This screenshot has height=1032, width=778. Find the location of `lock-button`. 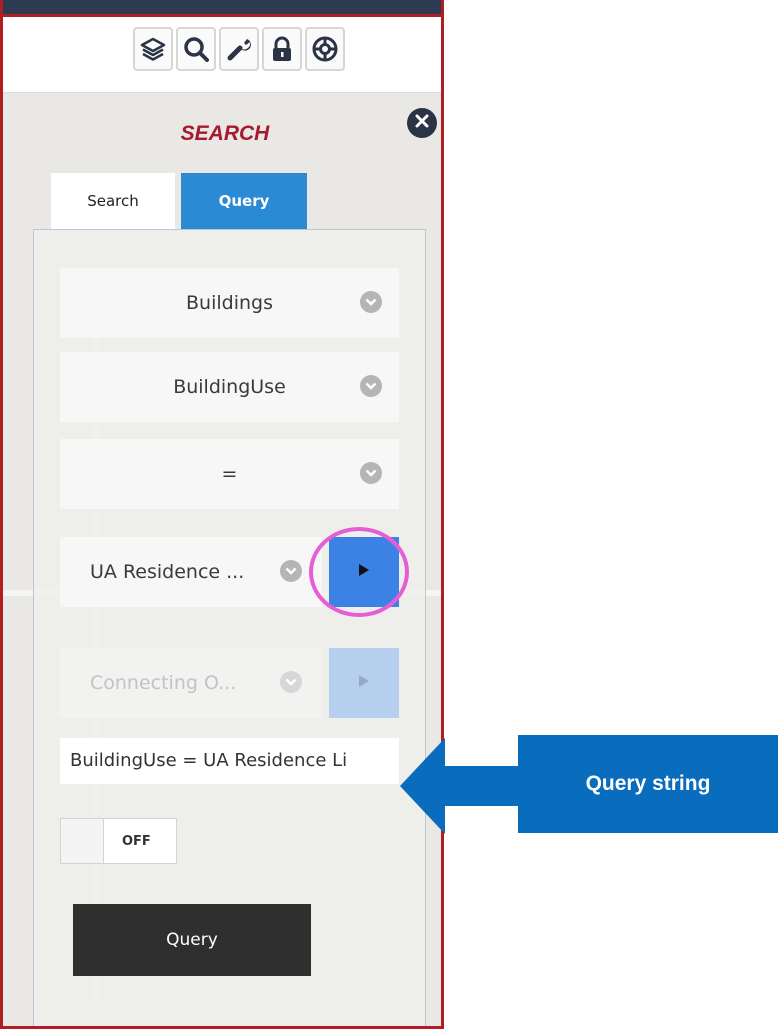

lock-button is located at coordinates (282, 49).